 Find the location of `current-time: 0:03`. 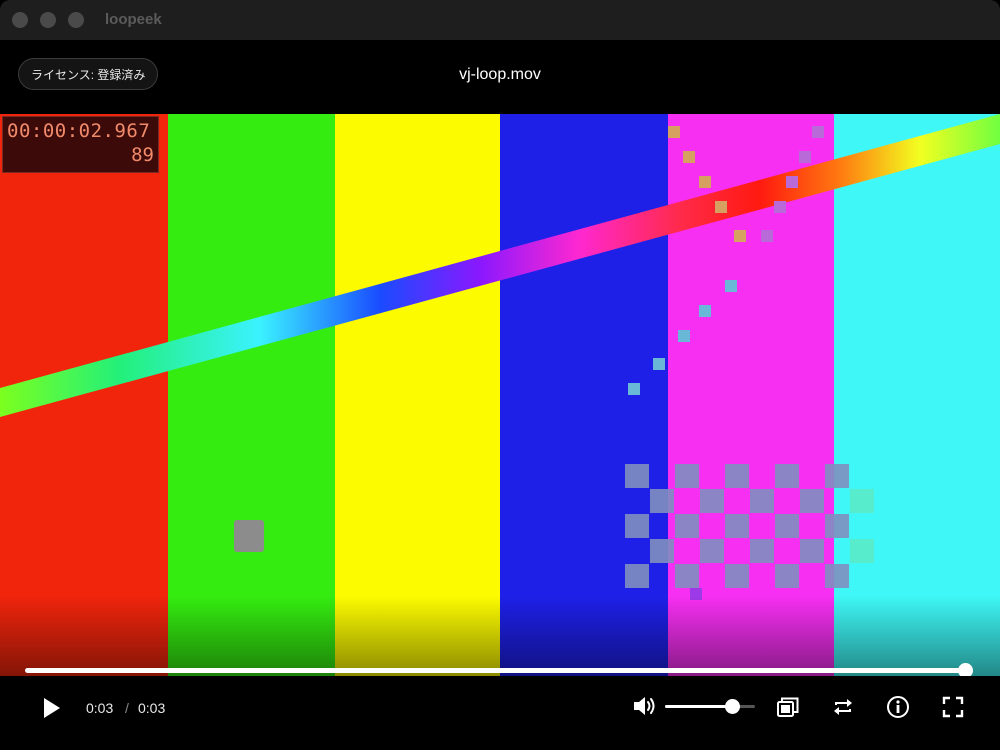

current-time: 0:03 is located at coordinates (100, 708).